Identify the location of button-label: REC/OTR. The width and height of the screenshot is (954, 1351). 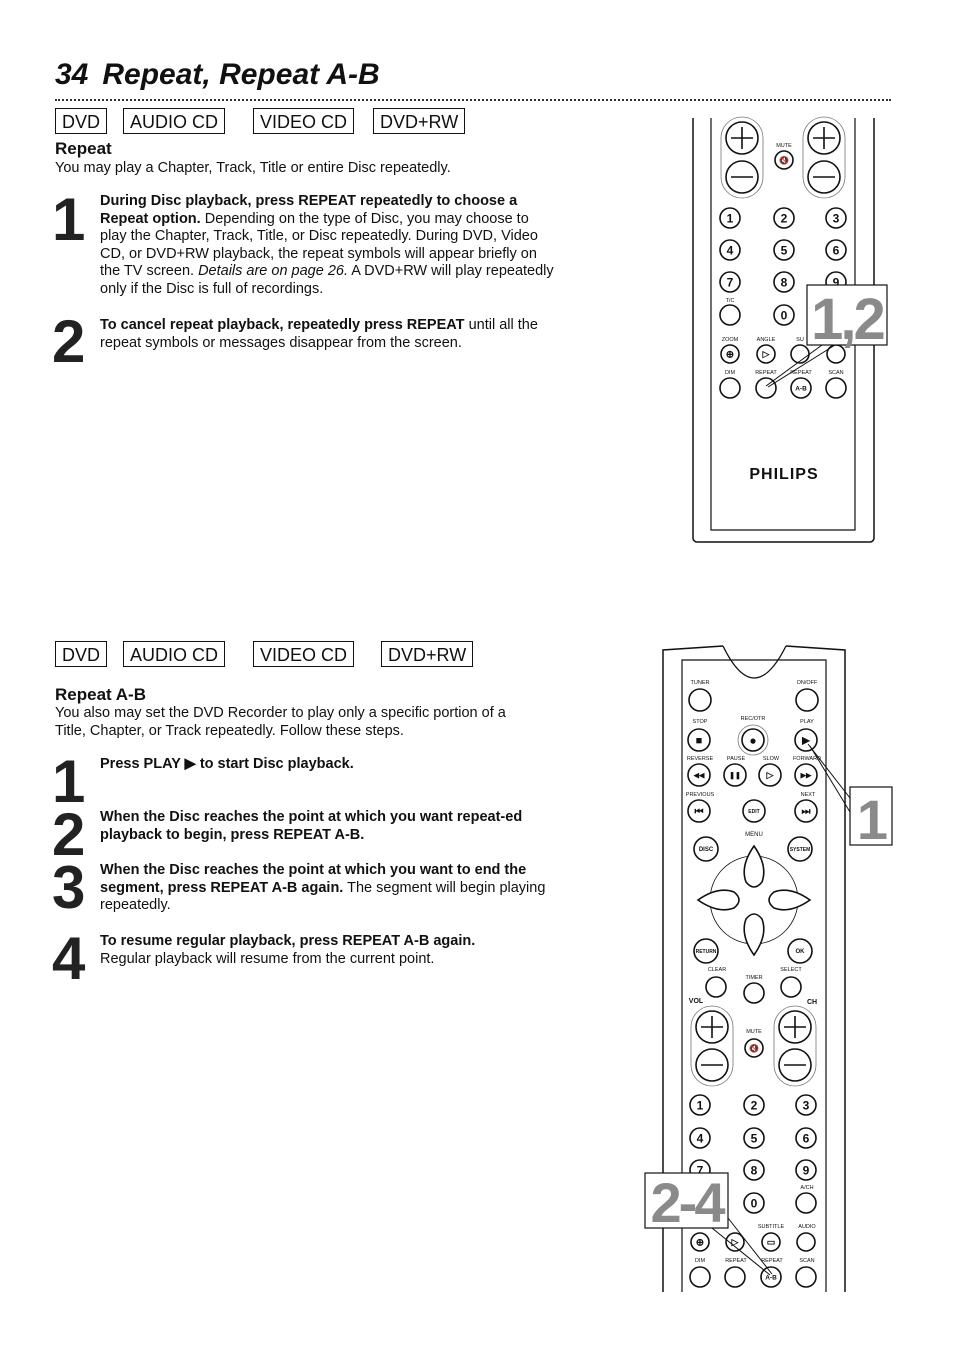
(753, 719).